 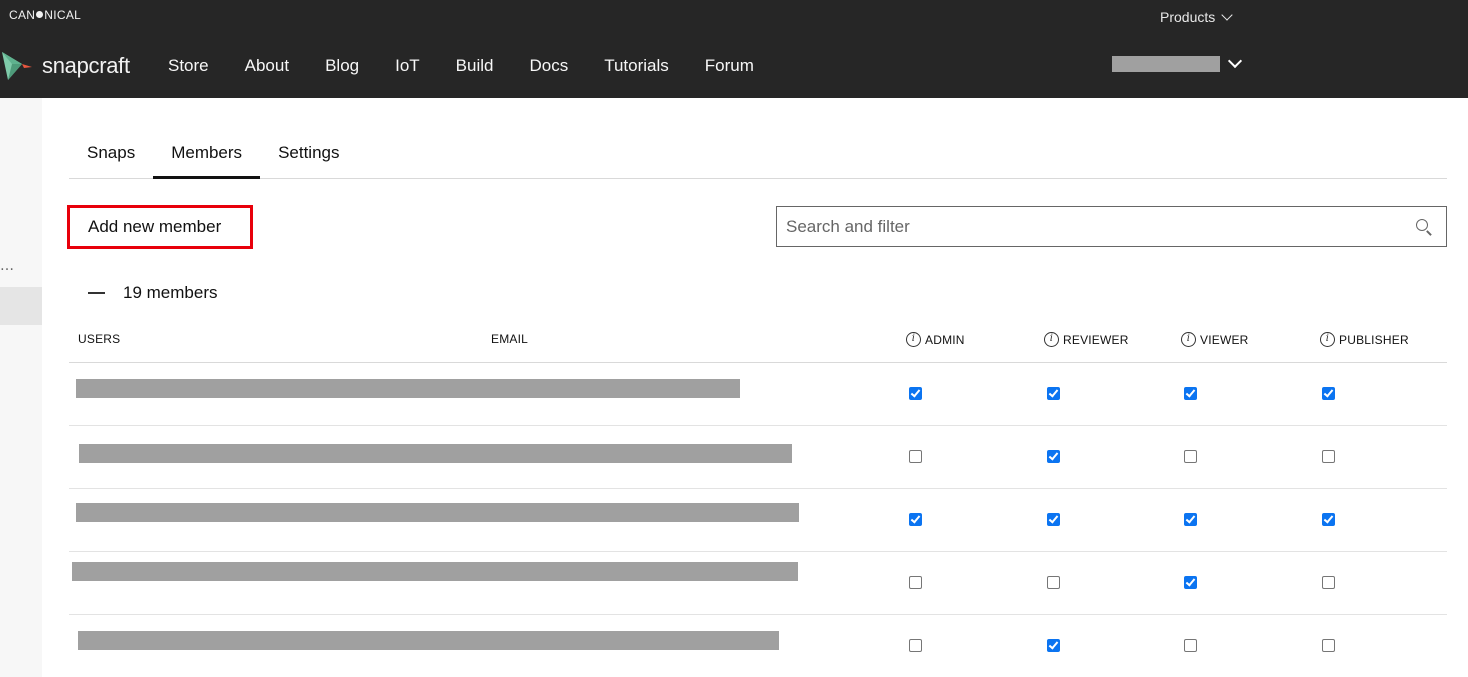 I want to click on tab-members: Members, so click(x=207, y=156).